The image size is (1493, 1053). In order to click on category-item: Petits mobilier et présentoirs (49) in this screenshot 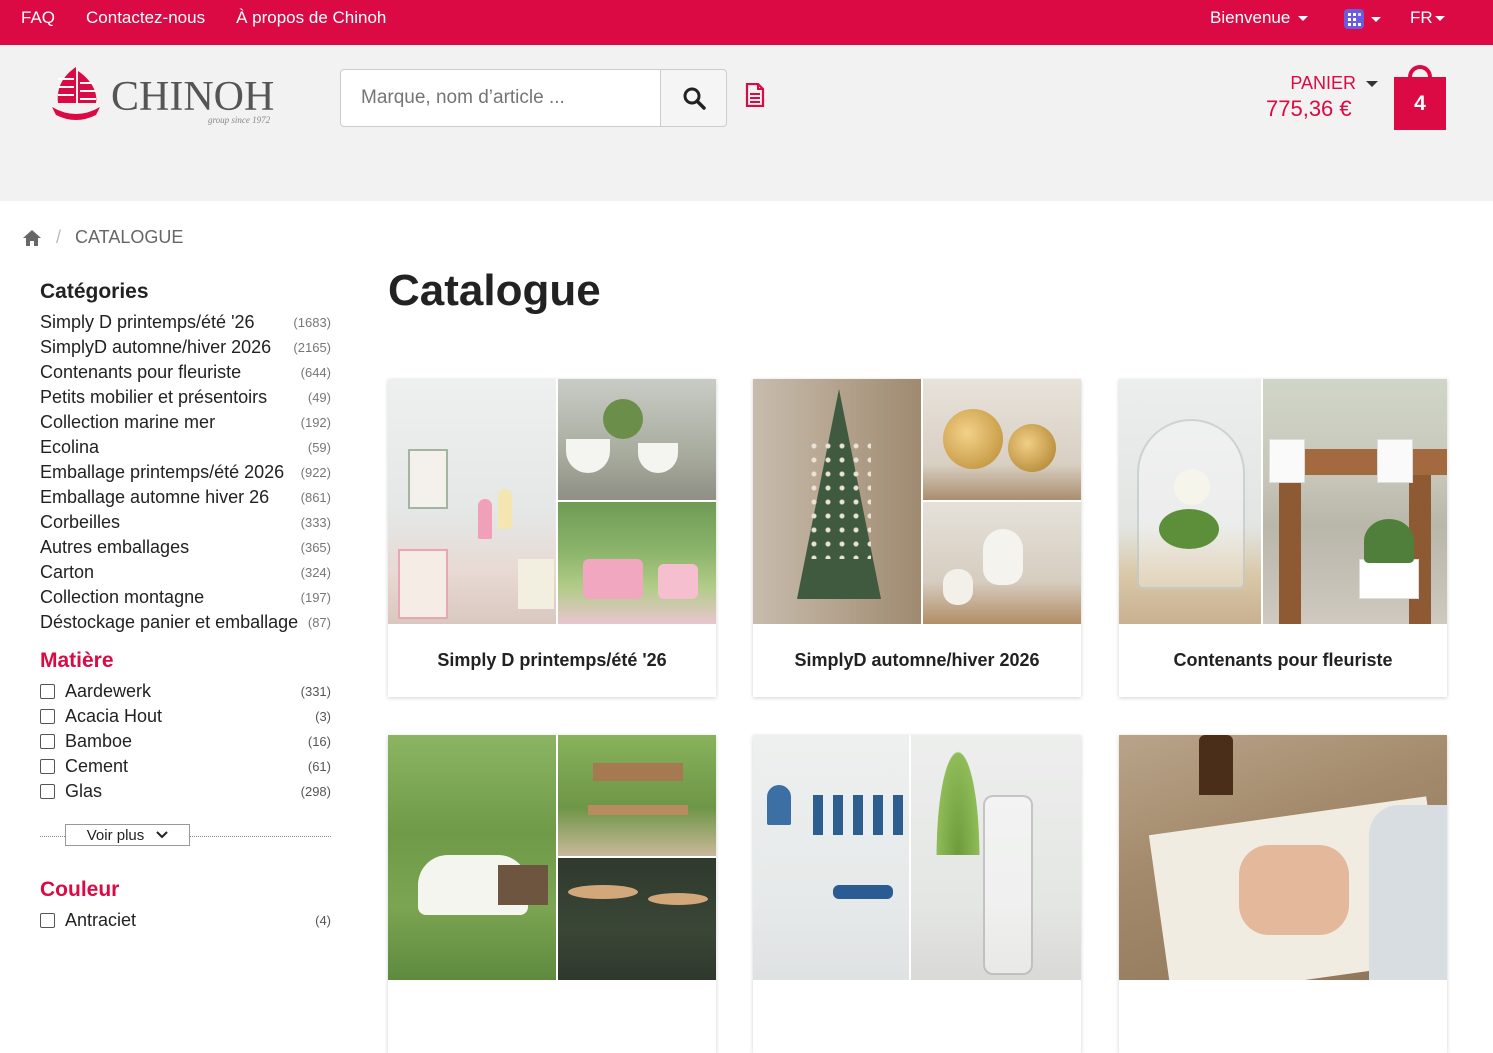, I will do `click(185, 397)`.